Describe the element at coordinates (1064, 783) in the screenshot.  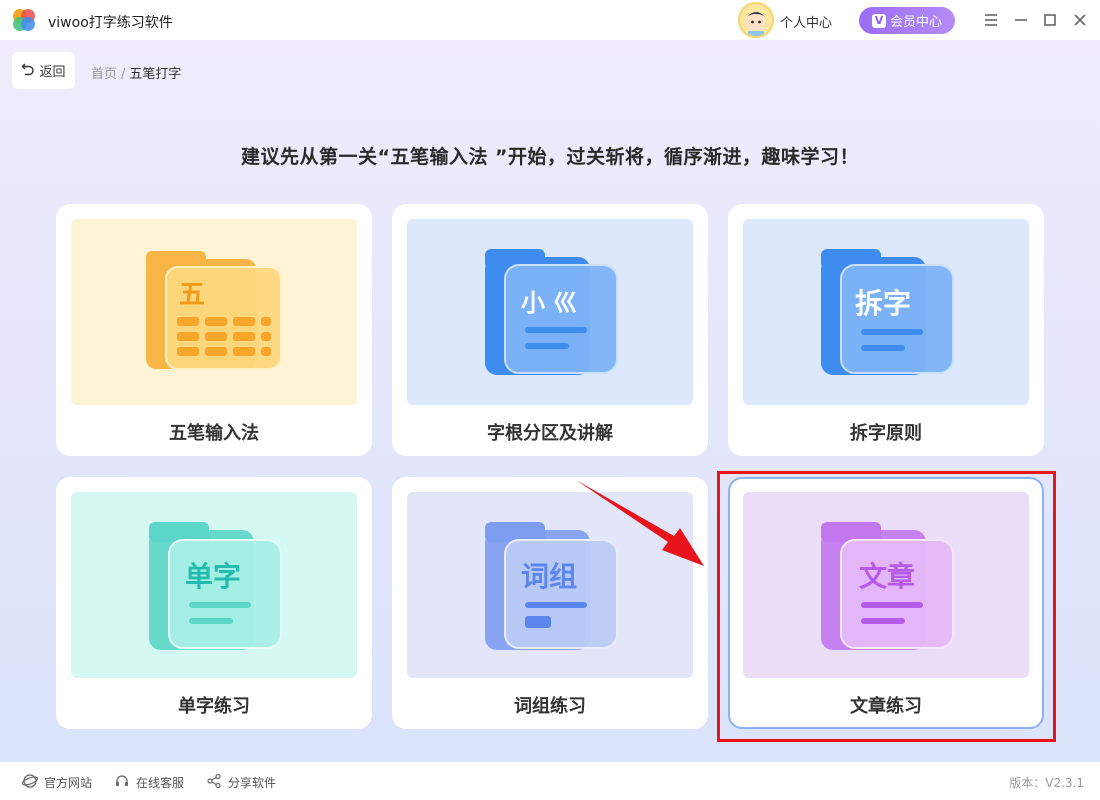
I see `version-number: V2.3.1` at that location.